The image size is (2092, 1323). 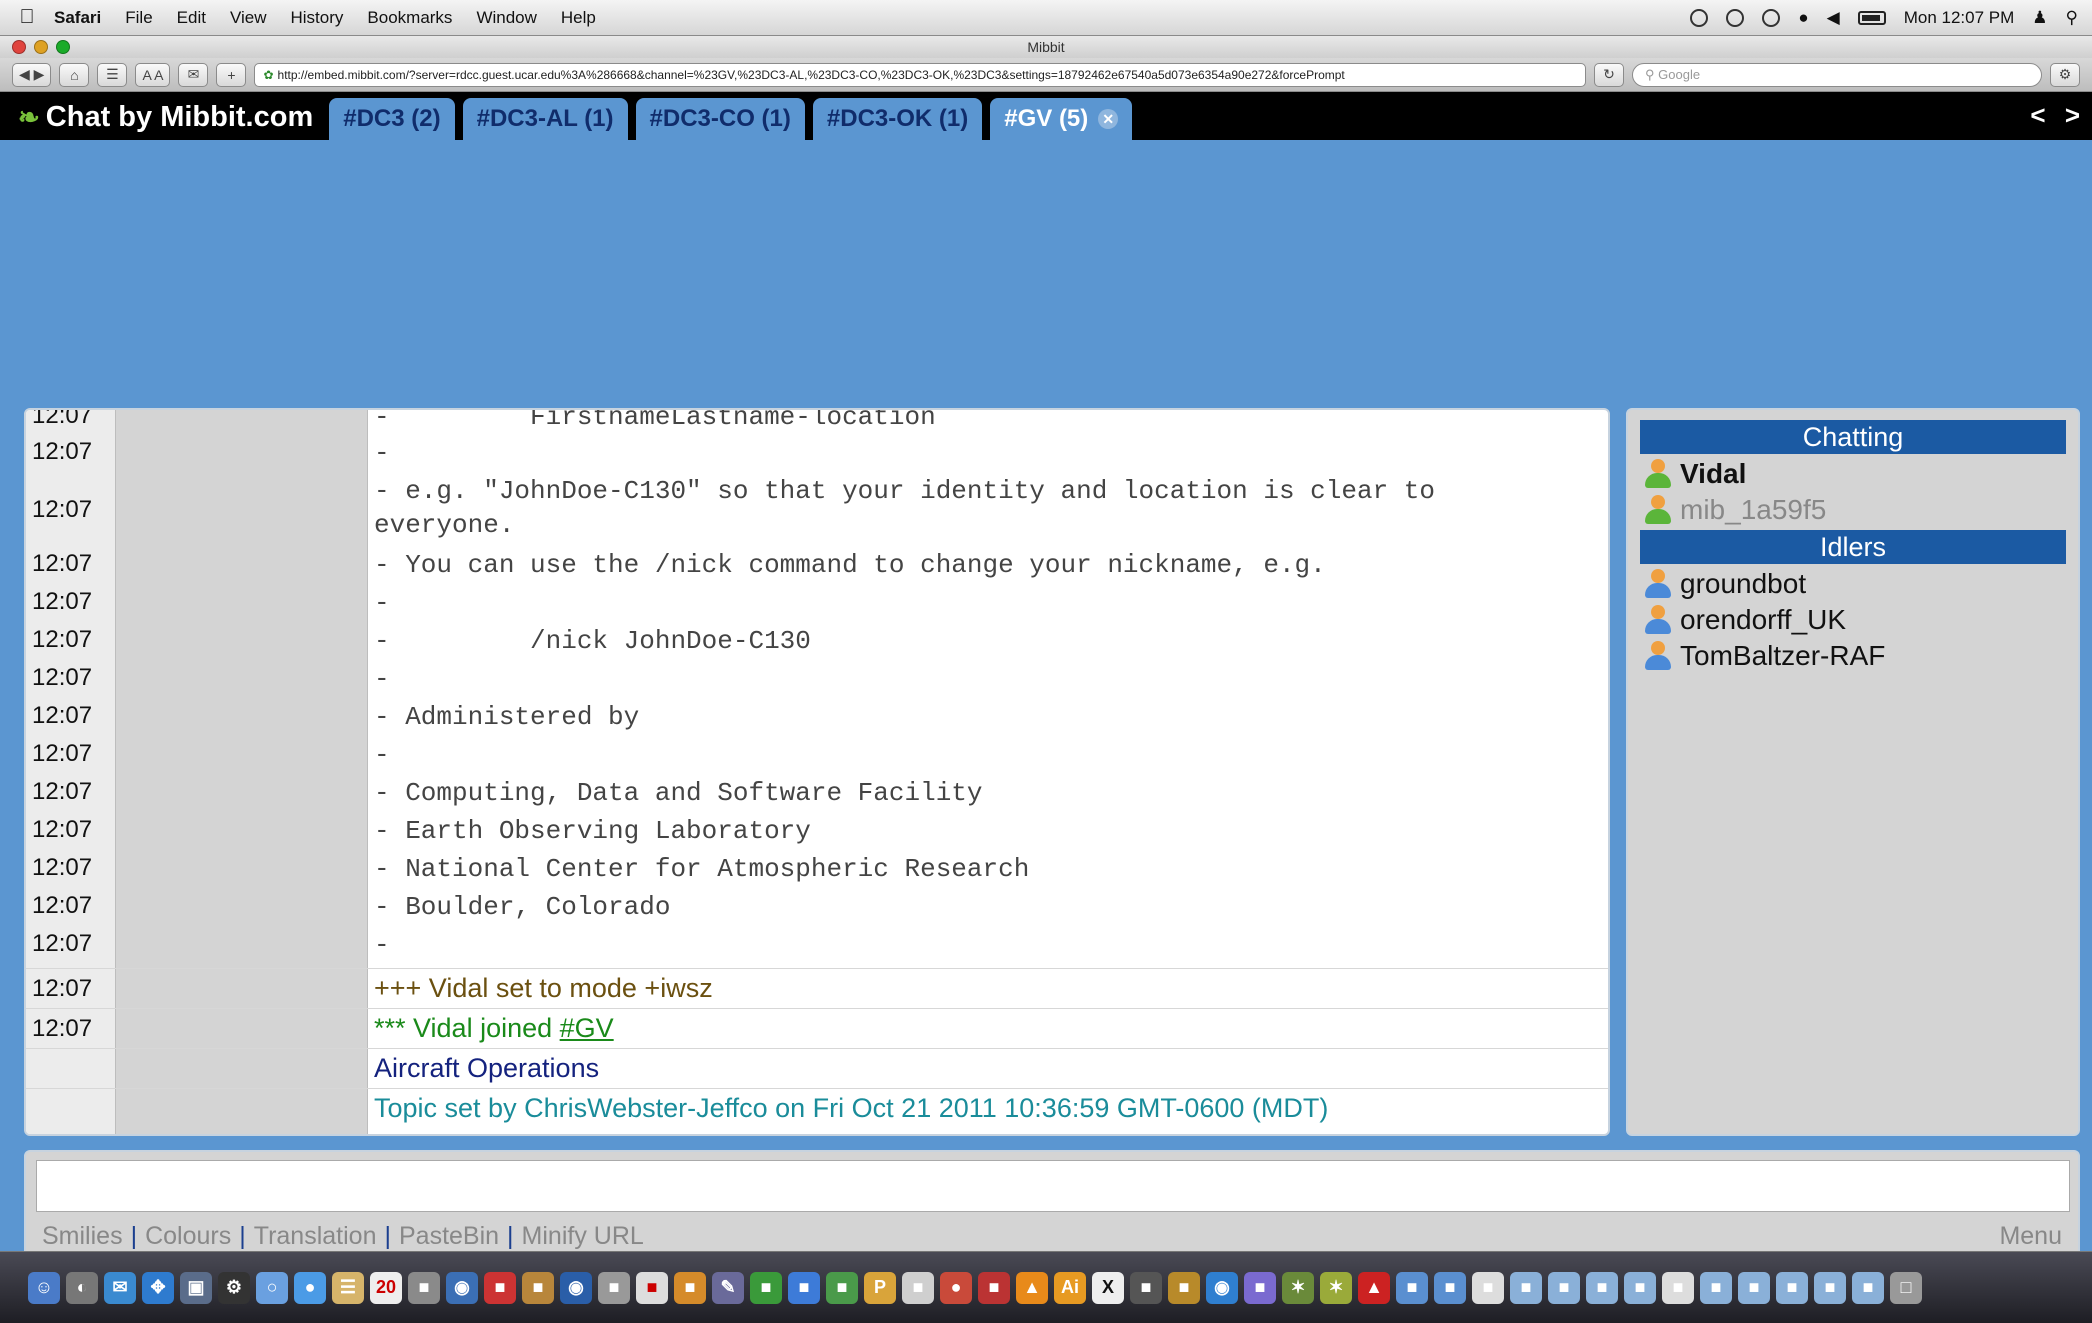 What do you see at coordinates (1699, 17) in the screenshot?
I see `sync-icon` at bounding box center [1699, 17].